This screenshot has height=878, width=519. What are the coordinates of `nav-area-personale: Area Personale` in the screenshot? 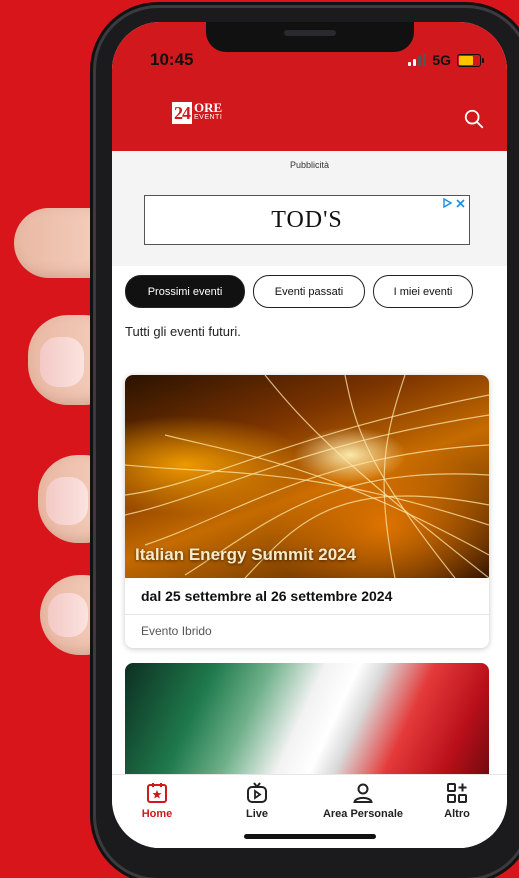 It's located at (363, 800).